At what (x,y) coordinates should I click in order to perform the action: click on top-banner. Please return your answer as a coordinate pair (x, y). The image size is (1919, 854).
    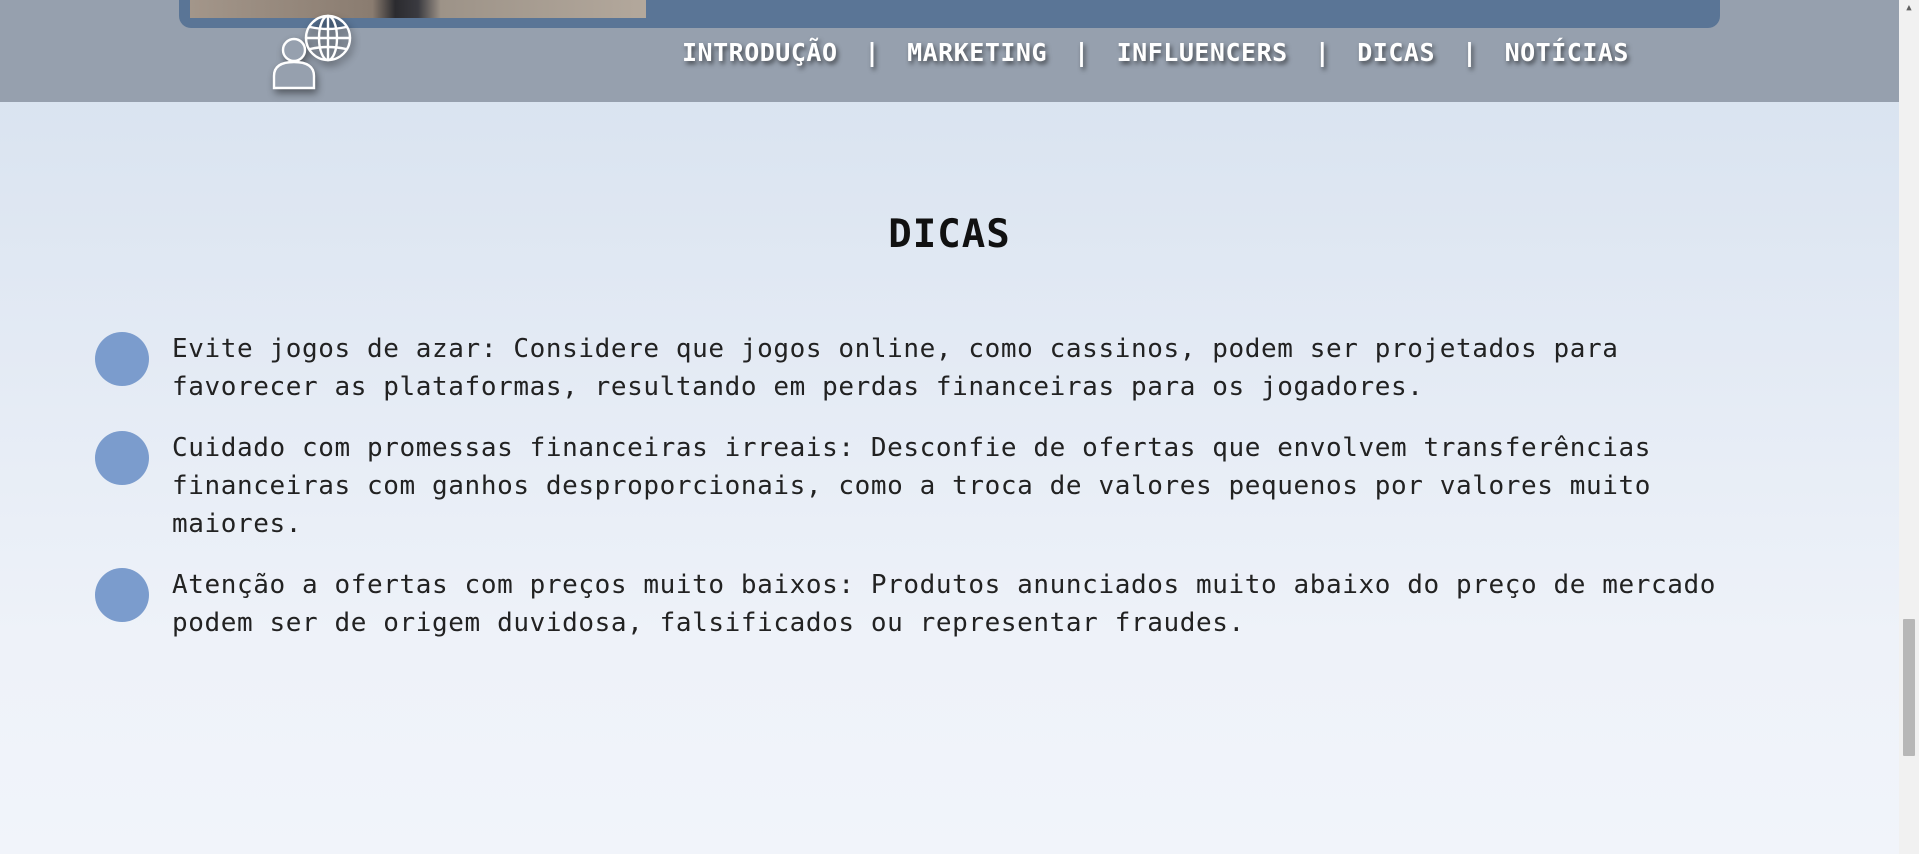
    Looking at the image, I should click on (949, 14).